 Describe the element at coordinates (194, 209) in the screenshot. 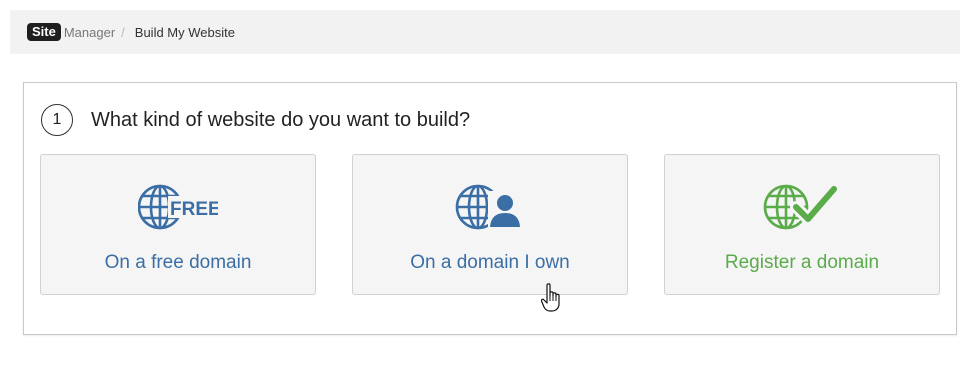

I see `free-icon-text: FREE` at that location.